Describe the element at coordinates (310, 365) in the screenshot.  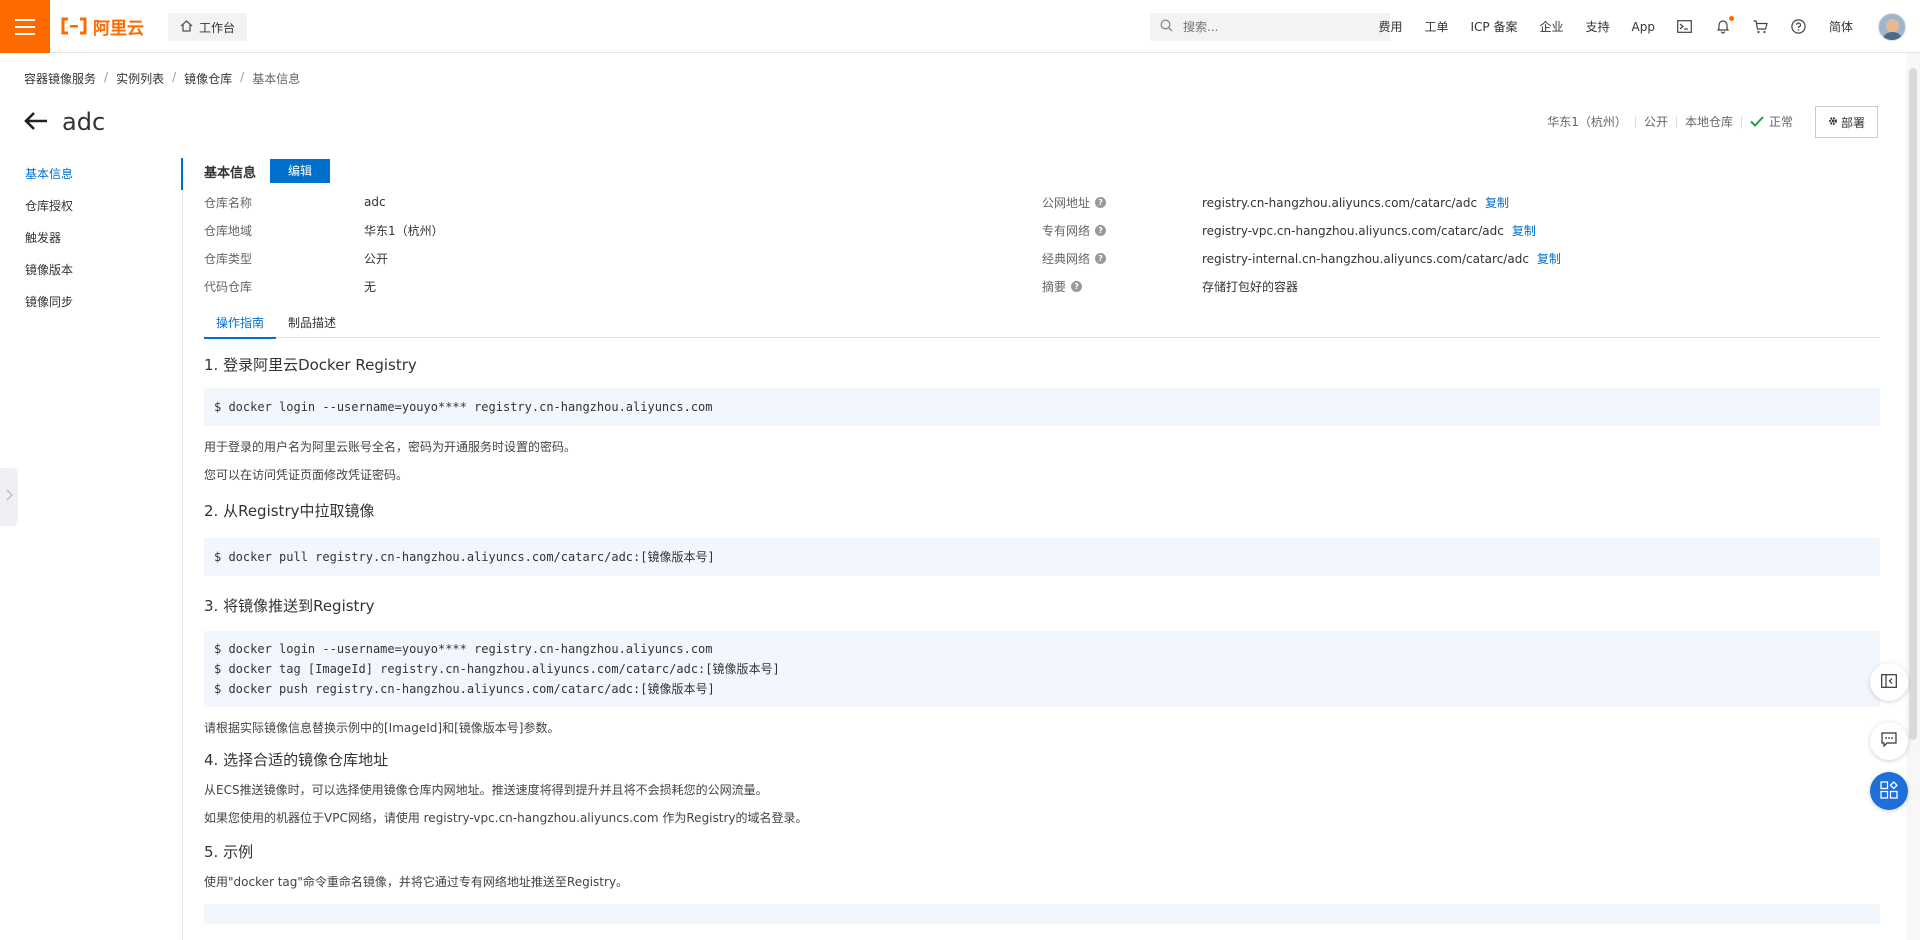
I see `step-1-title: 1. 登录阿里云Docker Registry` at that location.